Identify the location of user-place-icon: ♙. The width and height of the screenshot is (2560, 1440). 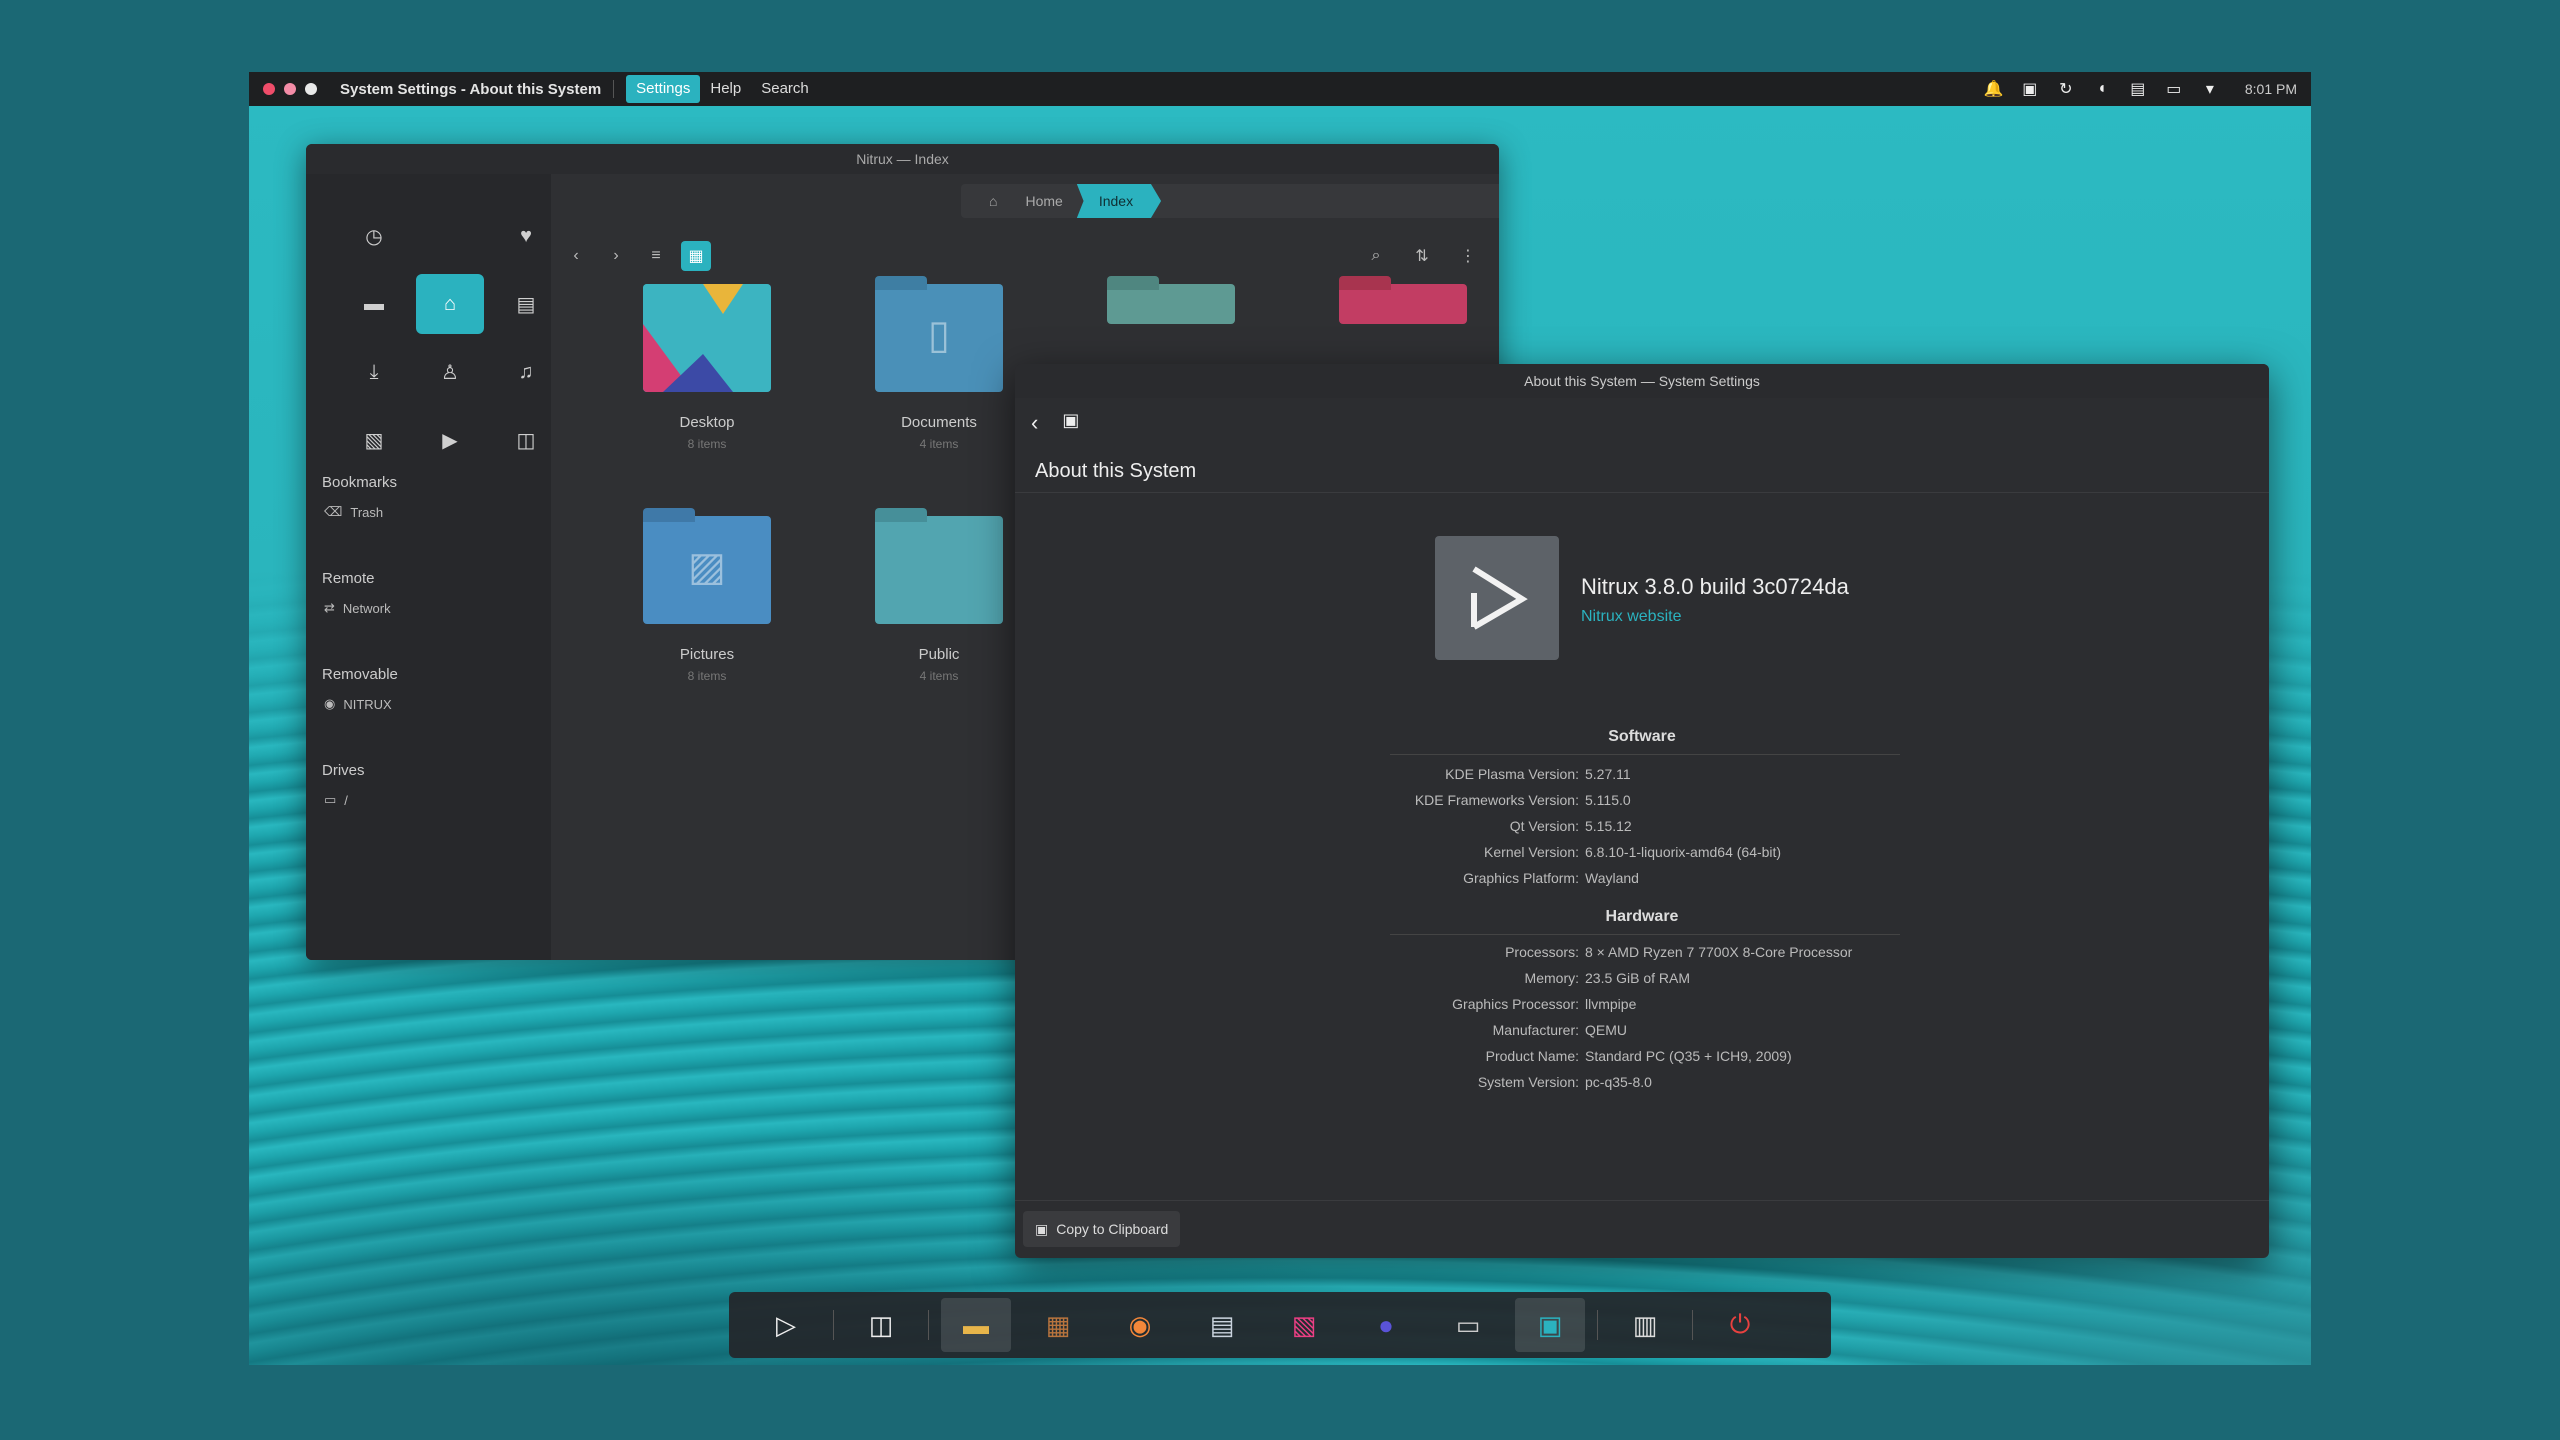
(450, 372).